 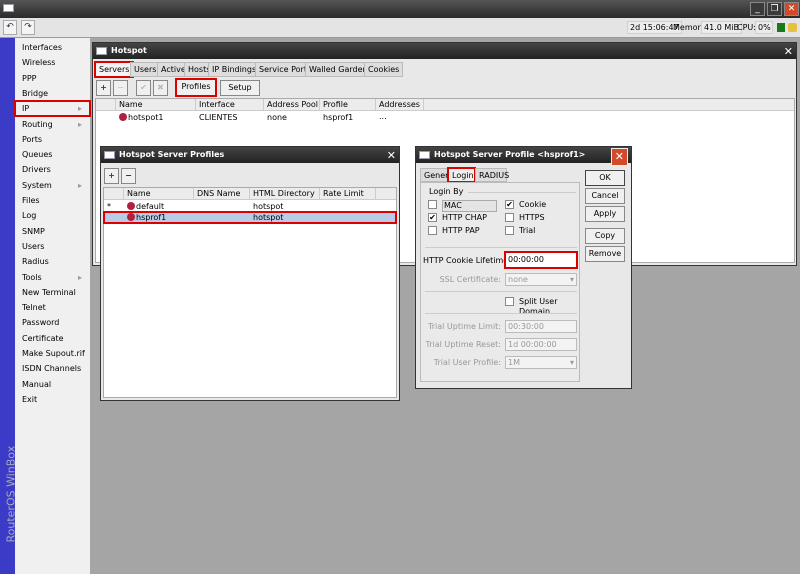 What do you see at coordinates (230, 105) in the screenshot?
I see `column-header-interface: Interface` at bounding box center [230, 105].